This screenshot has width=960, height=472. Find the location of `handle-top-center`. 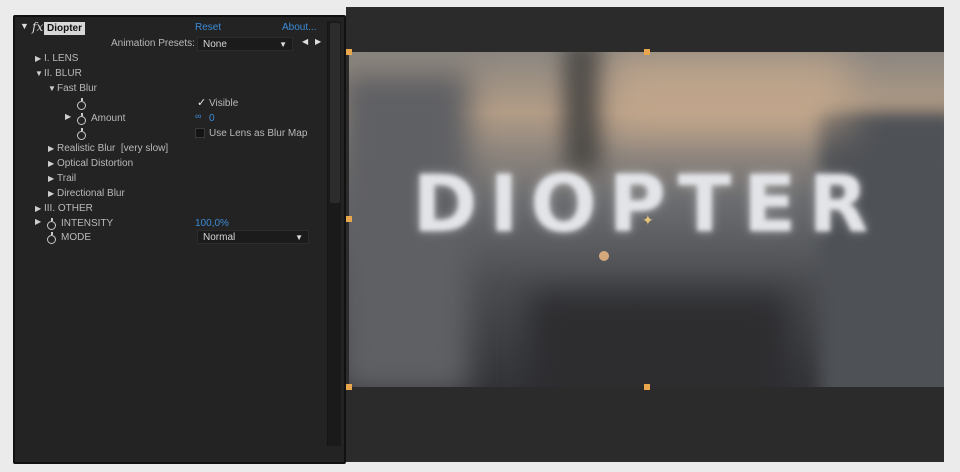

handle-top-center is located at coordinates (647, 52).